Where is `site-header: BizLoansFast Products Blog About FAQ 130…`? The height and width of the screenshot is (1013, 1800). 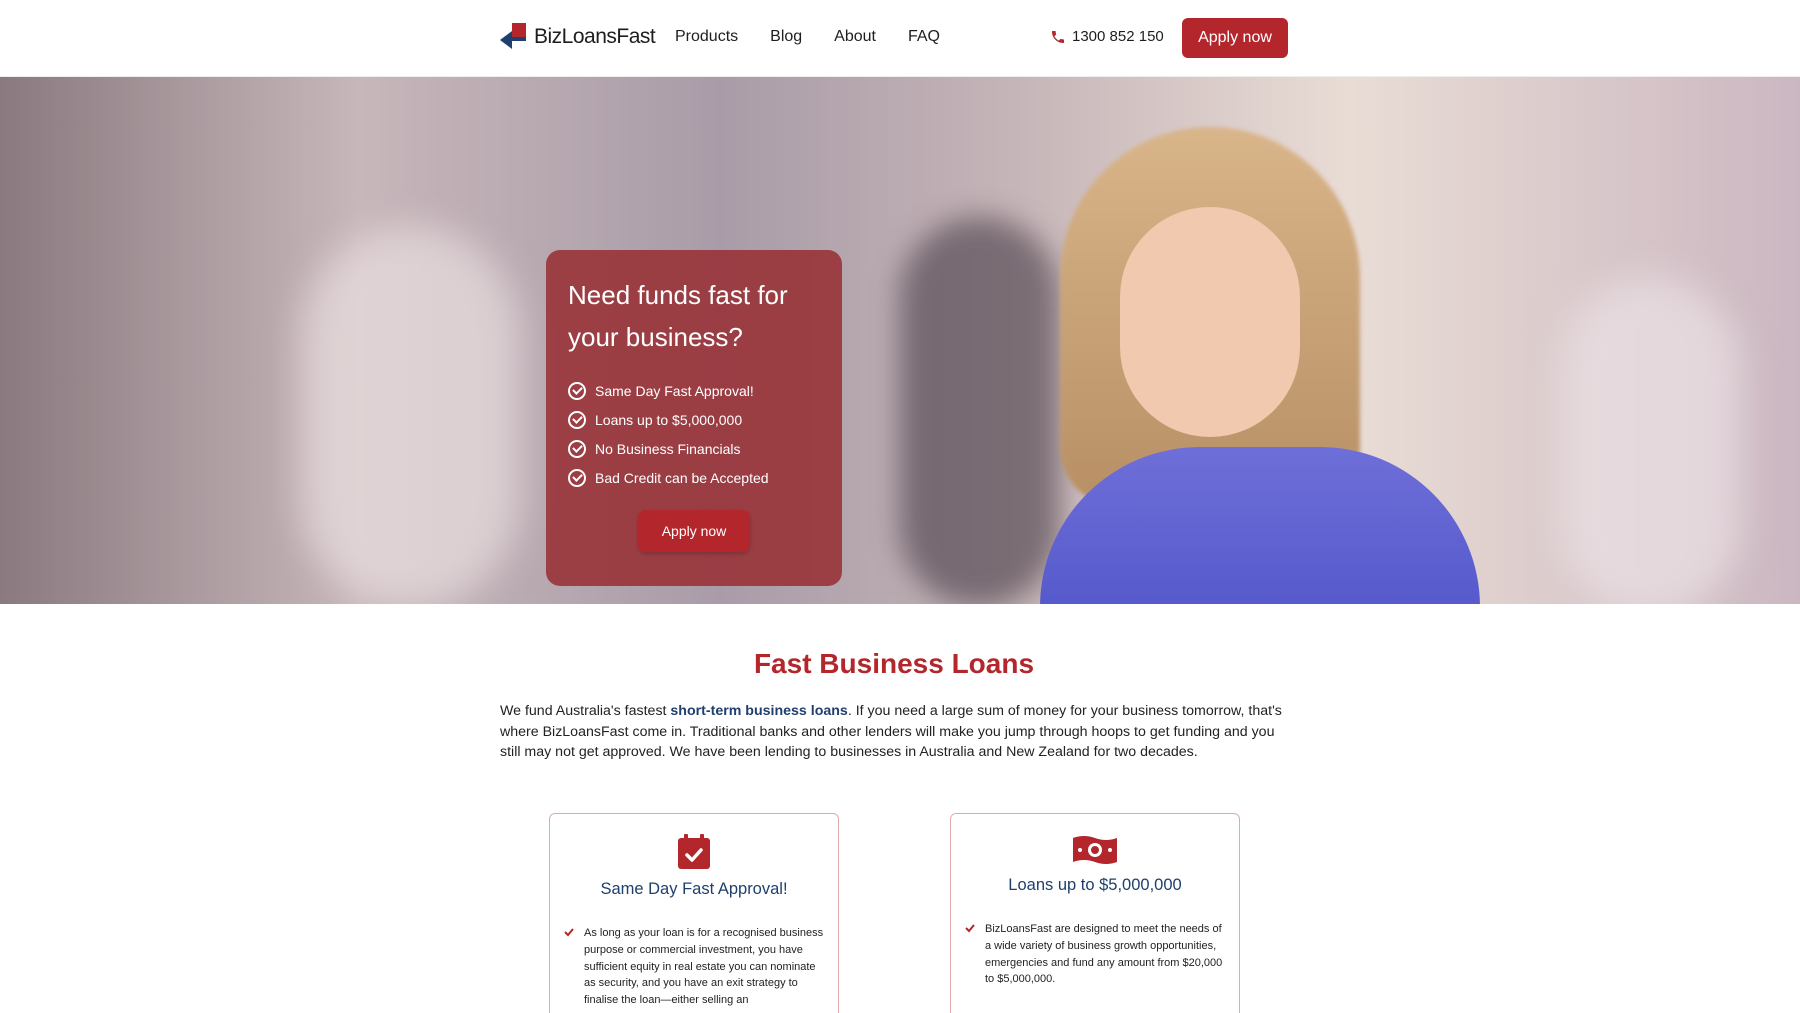
site-header: BizLoansFast Products Blog About FAQ 130… is located at coordinates (900, 38).